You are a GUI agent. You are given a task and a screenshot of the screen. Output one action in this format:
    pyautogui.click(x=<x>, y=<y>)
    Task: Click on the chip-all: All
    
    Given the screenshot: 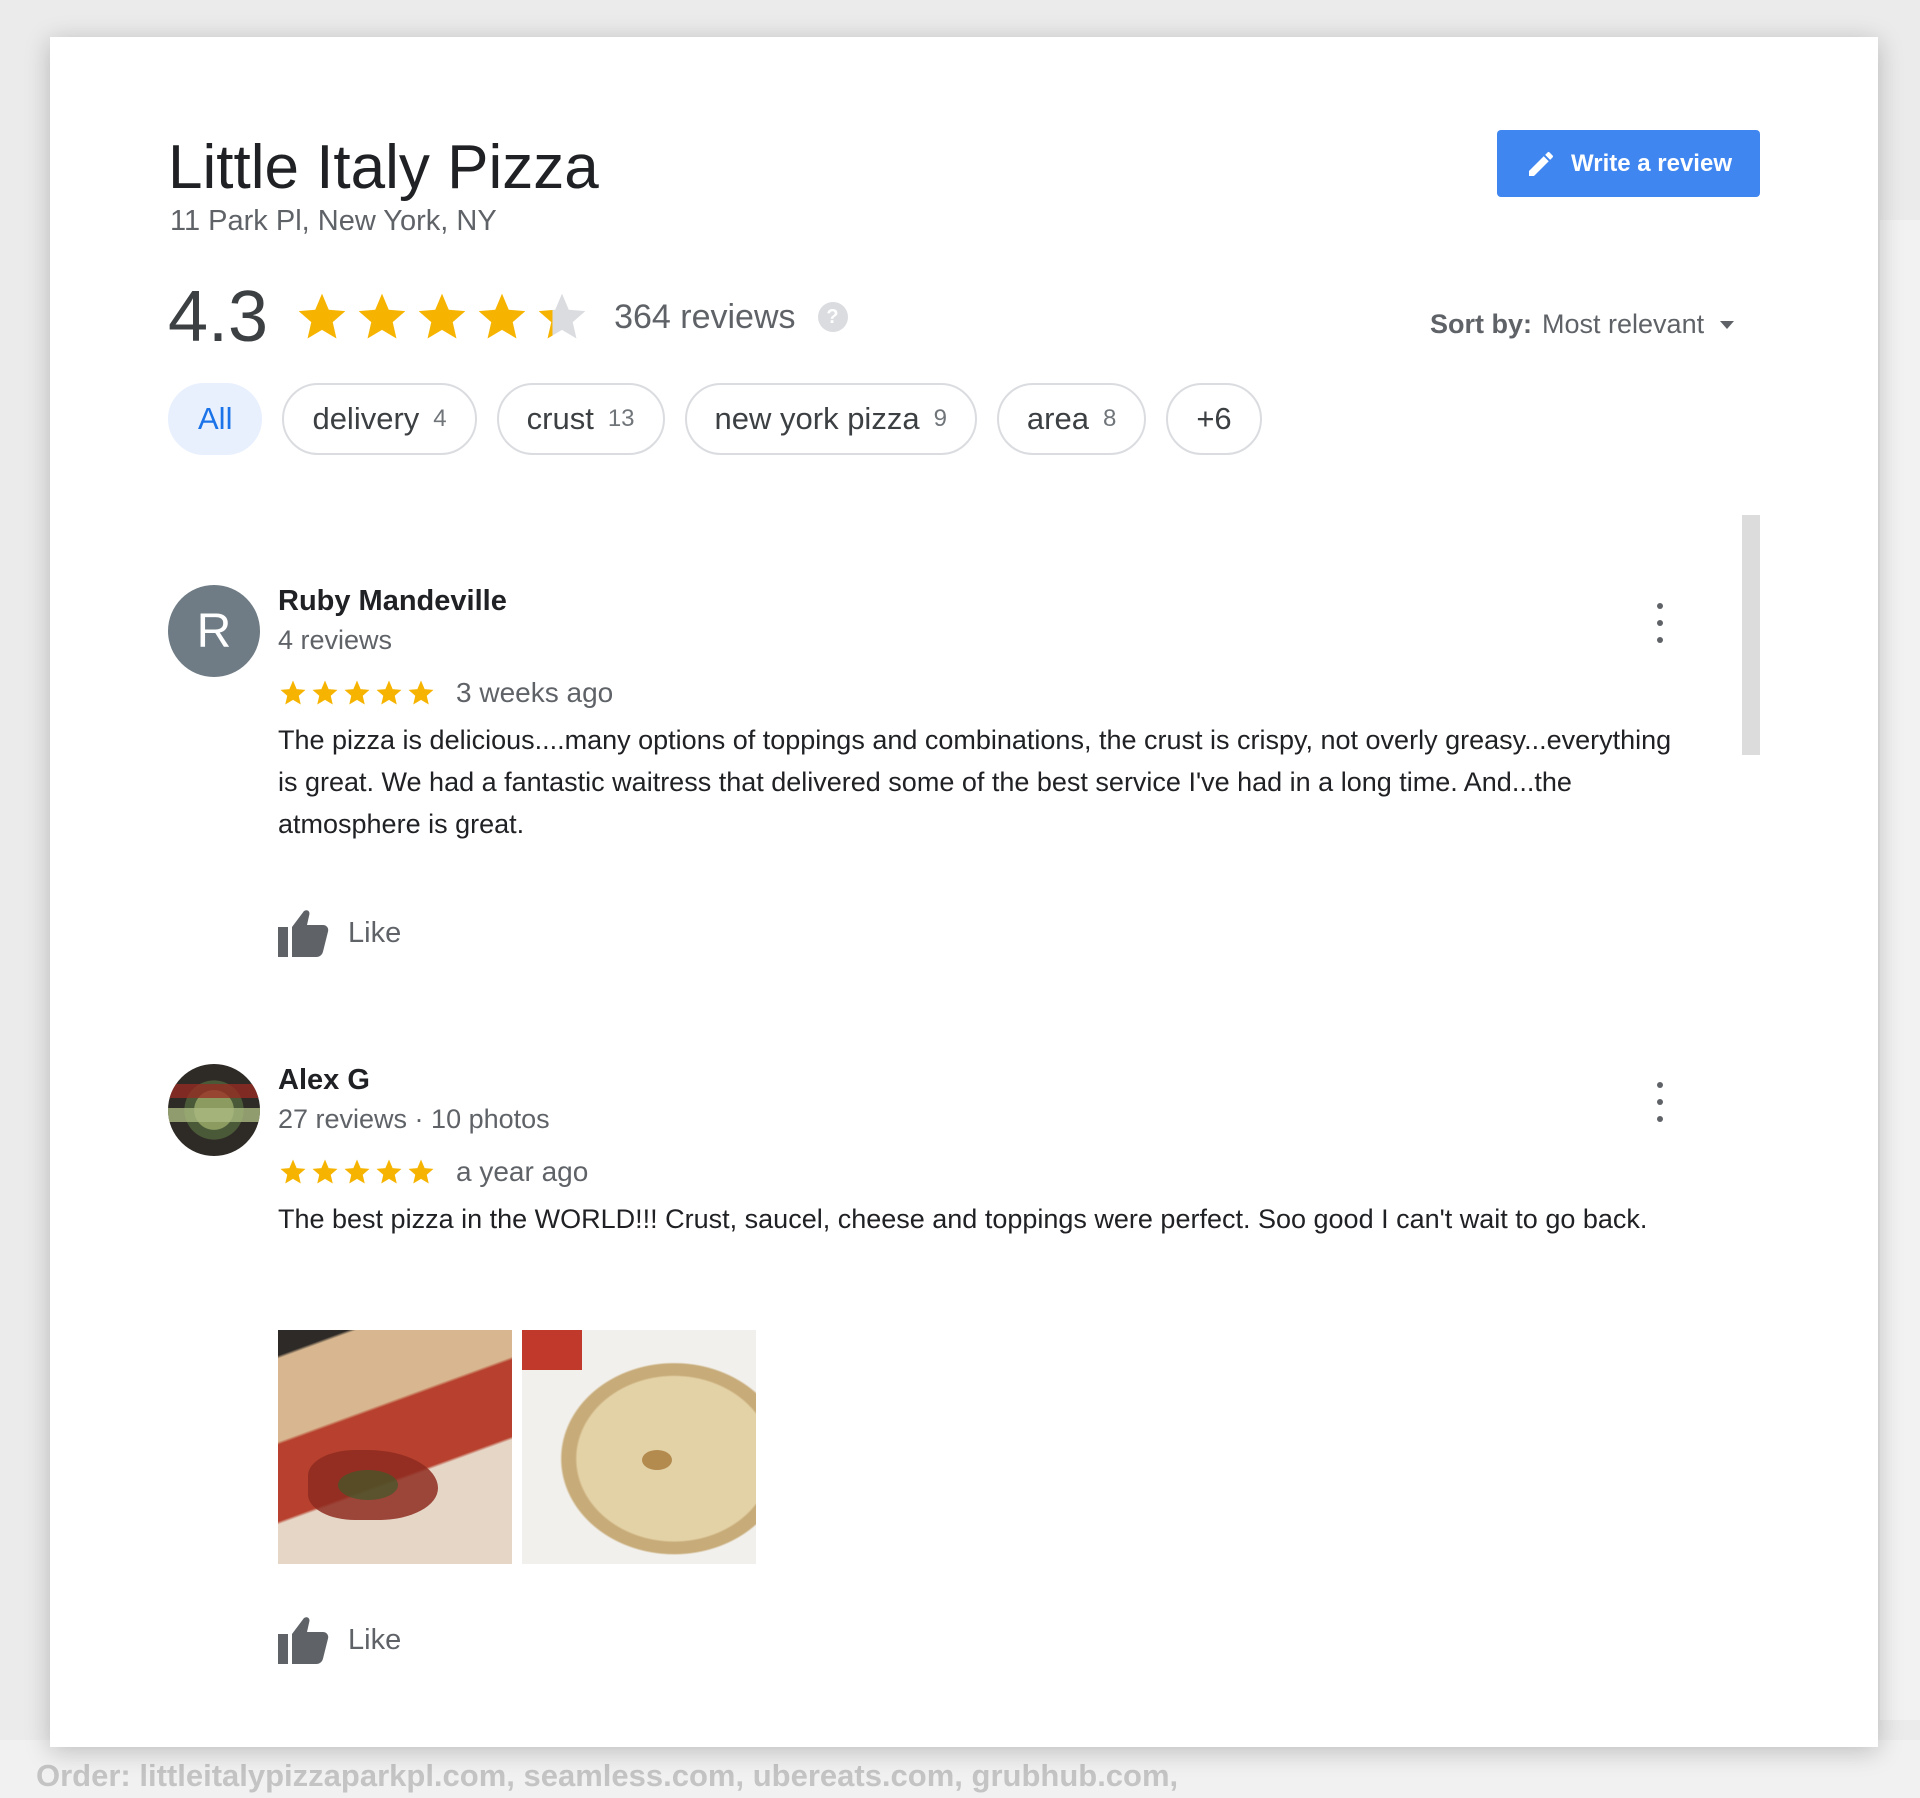 What is the action you would take?
    pyautogui.click(x=215, y=419)
    